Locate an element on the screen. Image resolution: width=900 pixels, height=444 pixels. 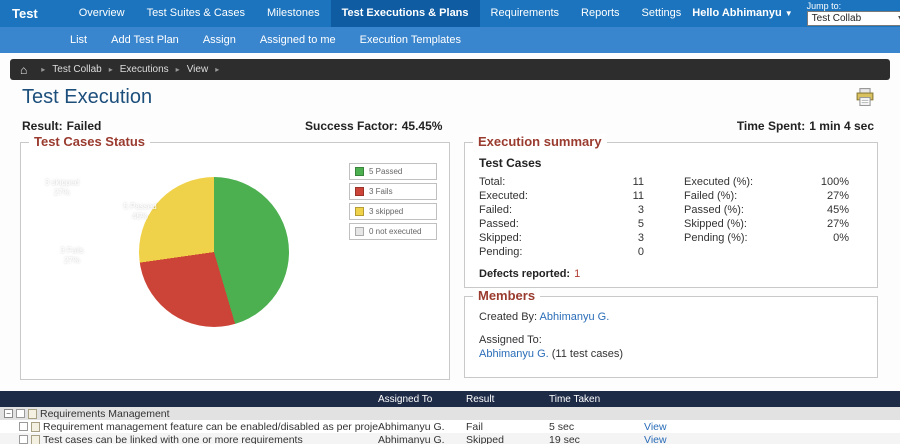
success-factor: Success Factor: 45.45% is located at coordinates (375, 126).